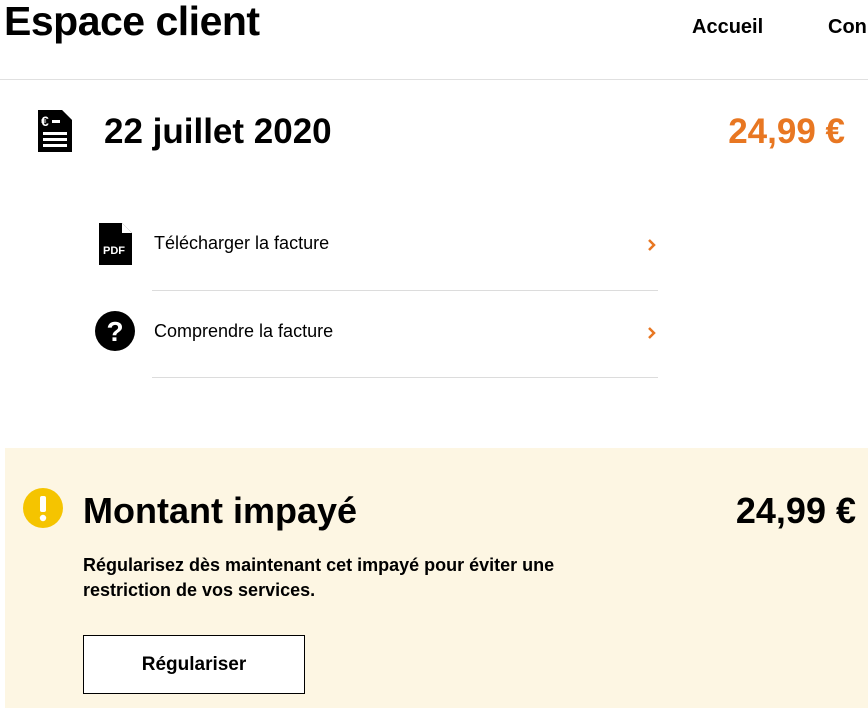  I want to click on alert-title: Montant impayé, so click(220, 510).